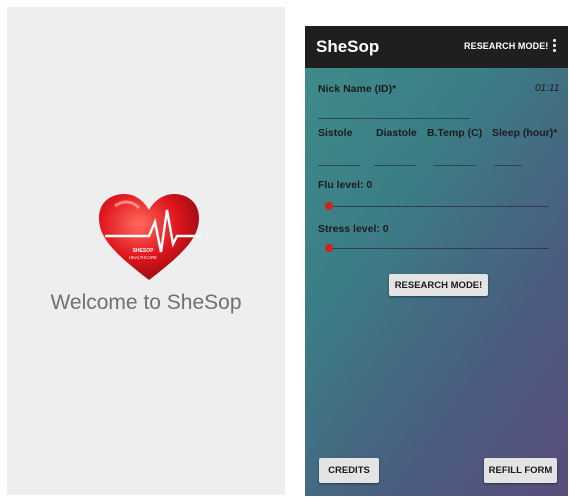  I want to click on diastole-label: Diastole, so click(396, 133).